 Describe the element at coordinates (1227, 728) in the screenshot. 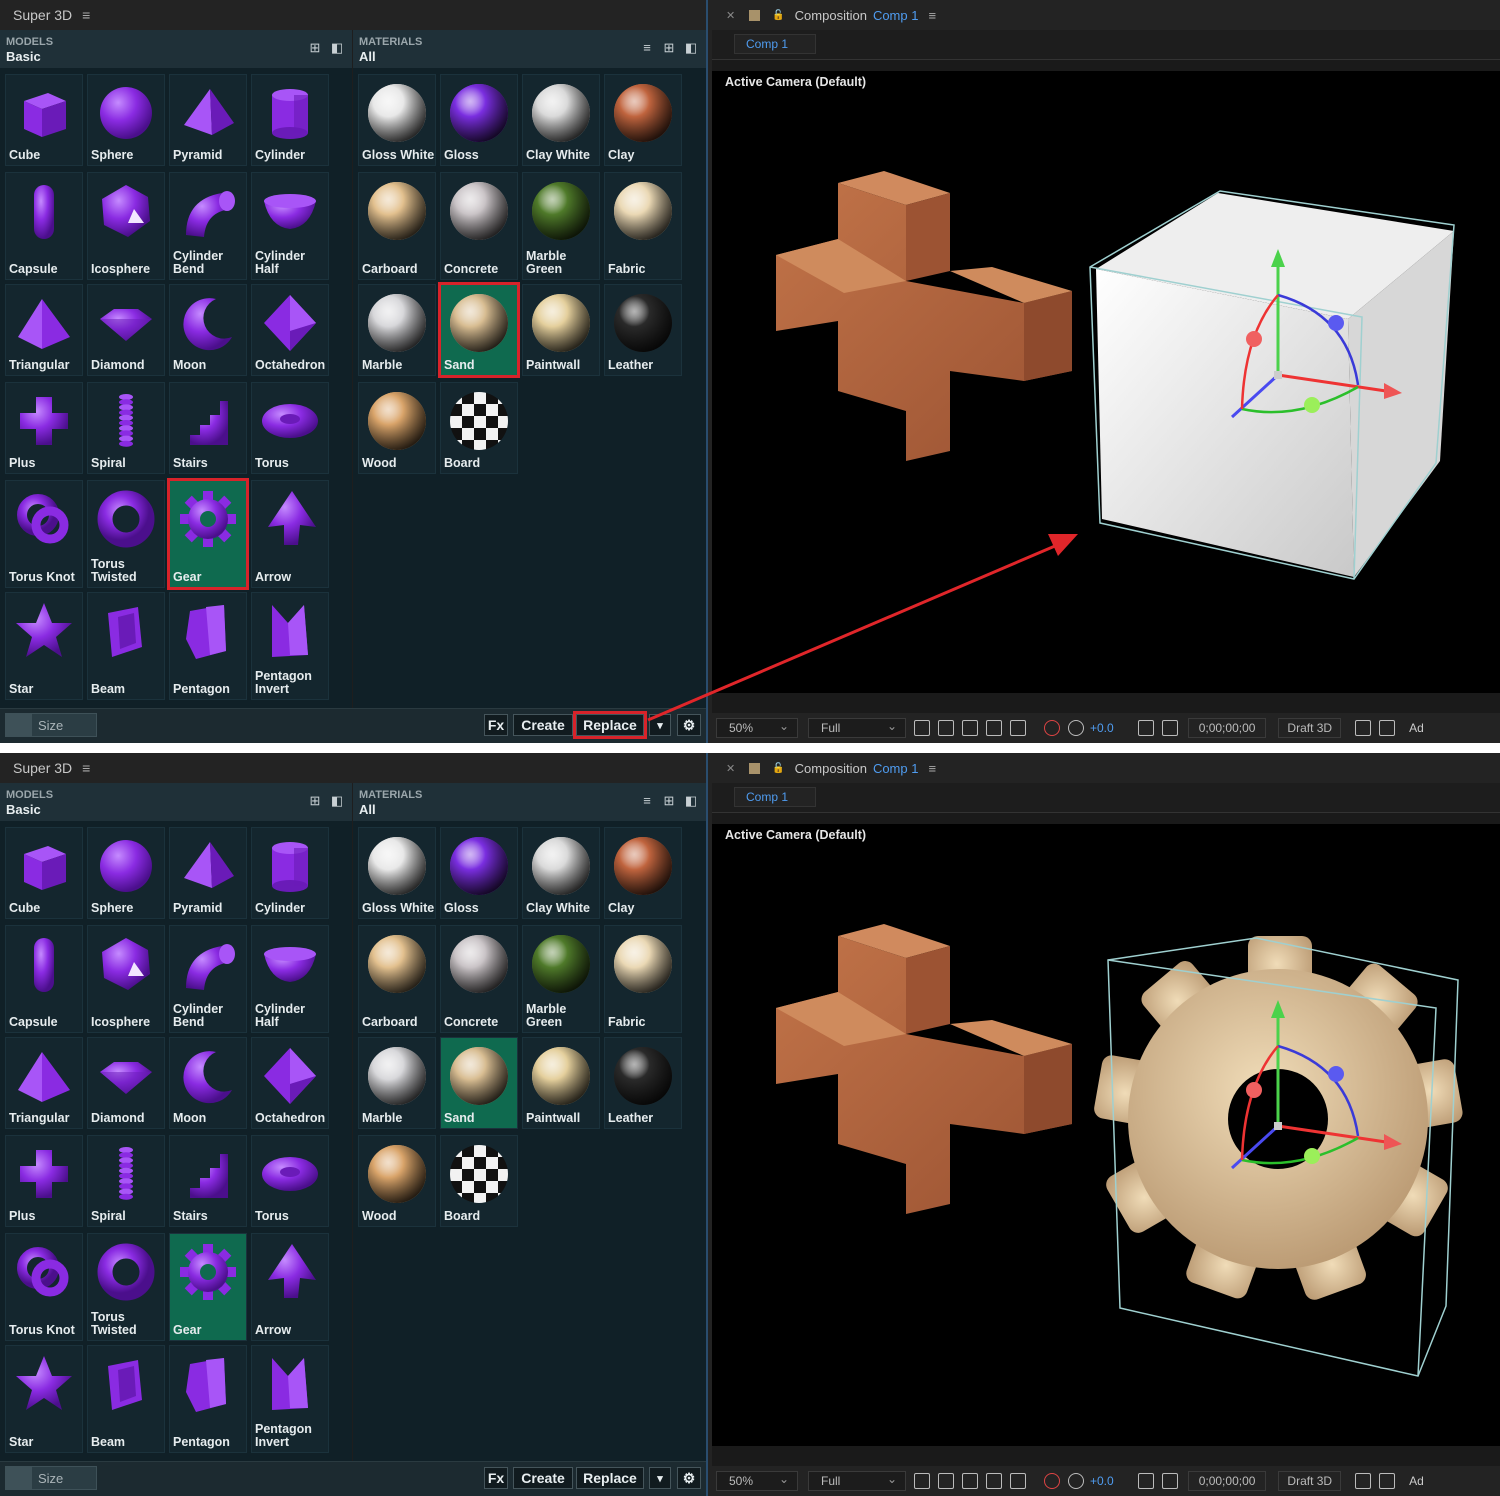

I see `current-time-display: 0;00;00;00` at that location.